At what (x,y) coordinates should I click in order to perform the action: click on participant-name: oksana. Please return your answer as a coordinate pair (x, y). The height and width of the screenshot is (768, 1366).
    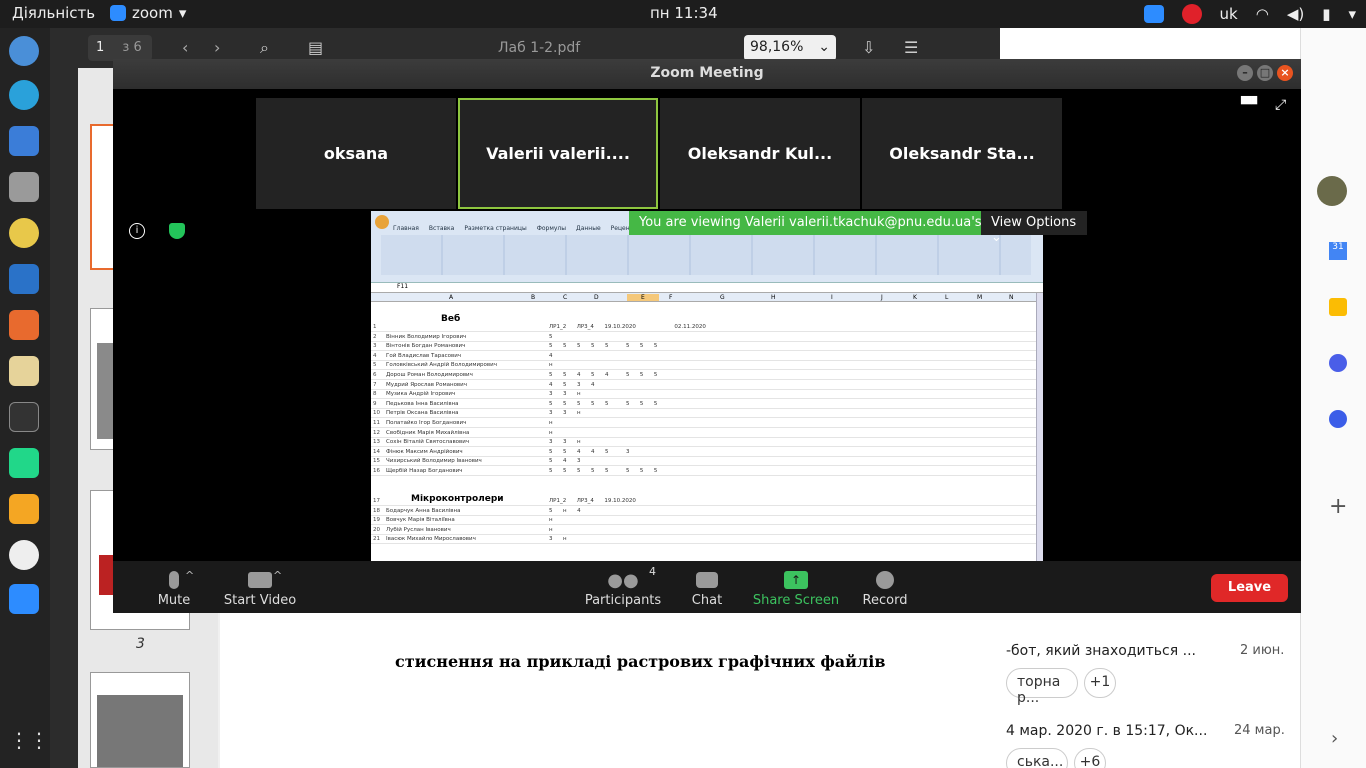
    Looking at the image, I should click on (356, 153).